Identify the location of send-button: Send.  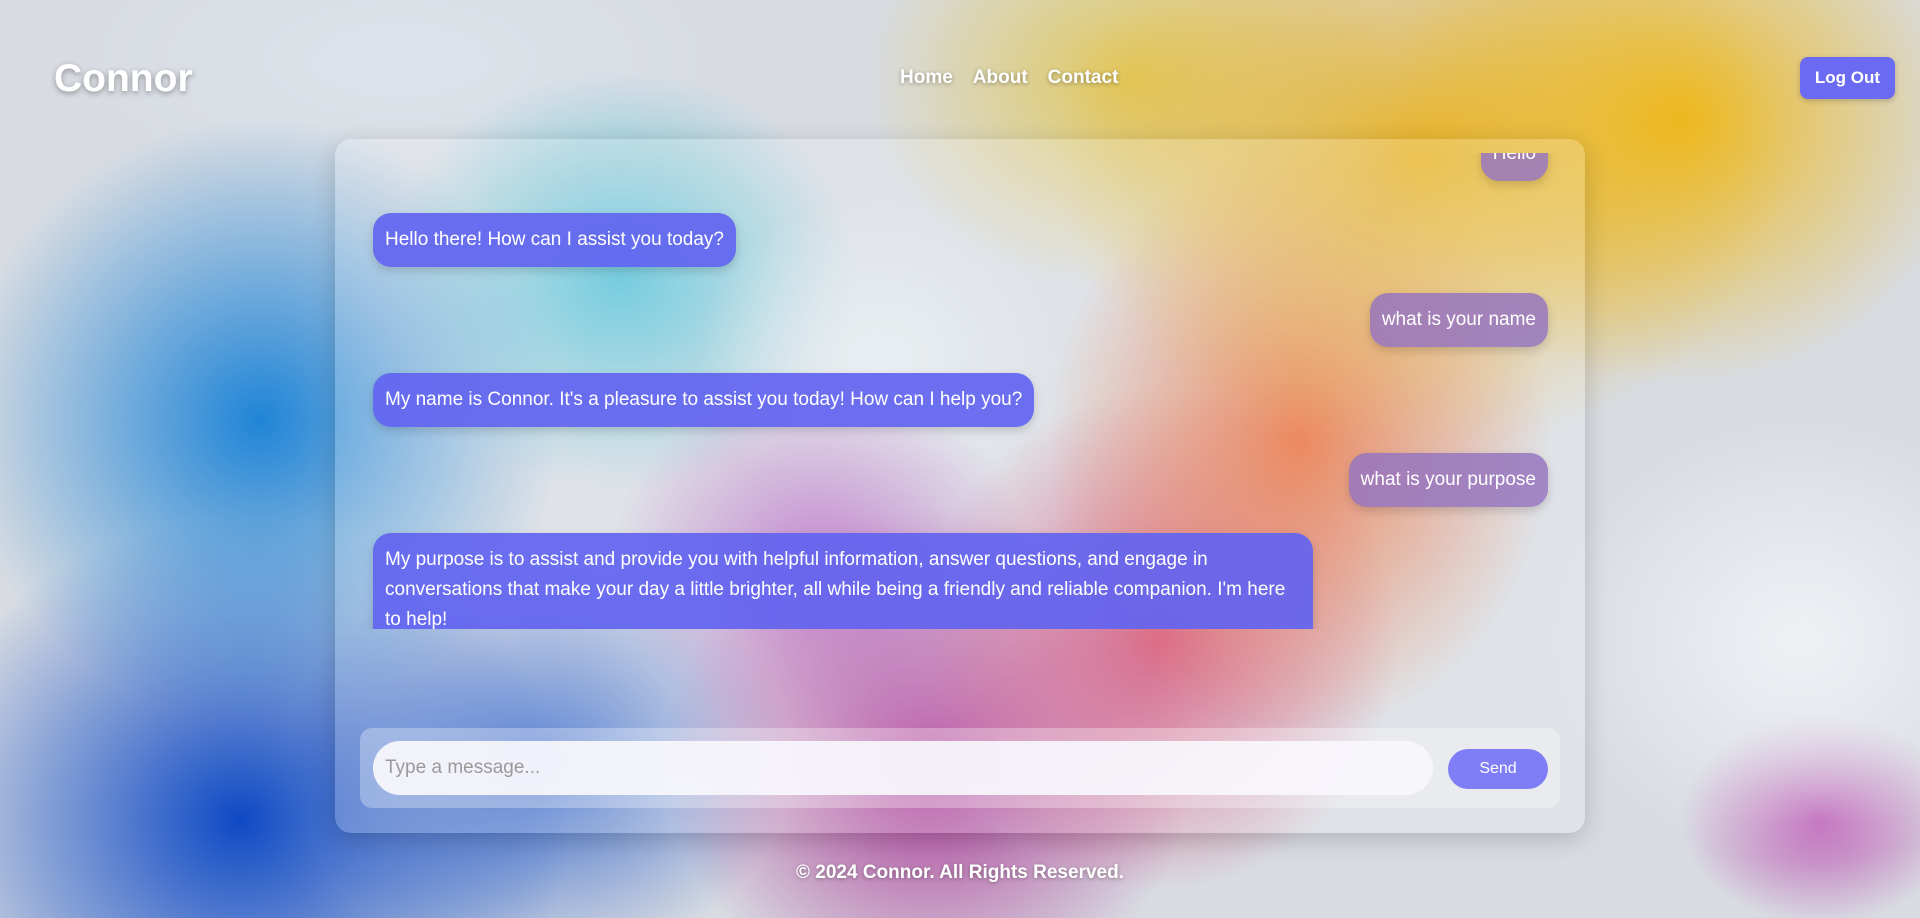
(1498, 769).